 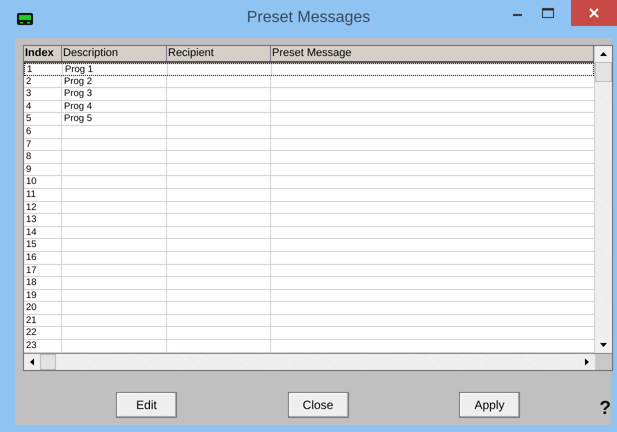 I want to click on table-cell: 11, so click(x=31, y=194).